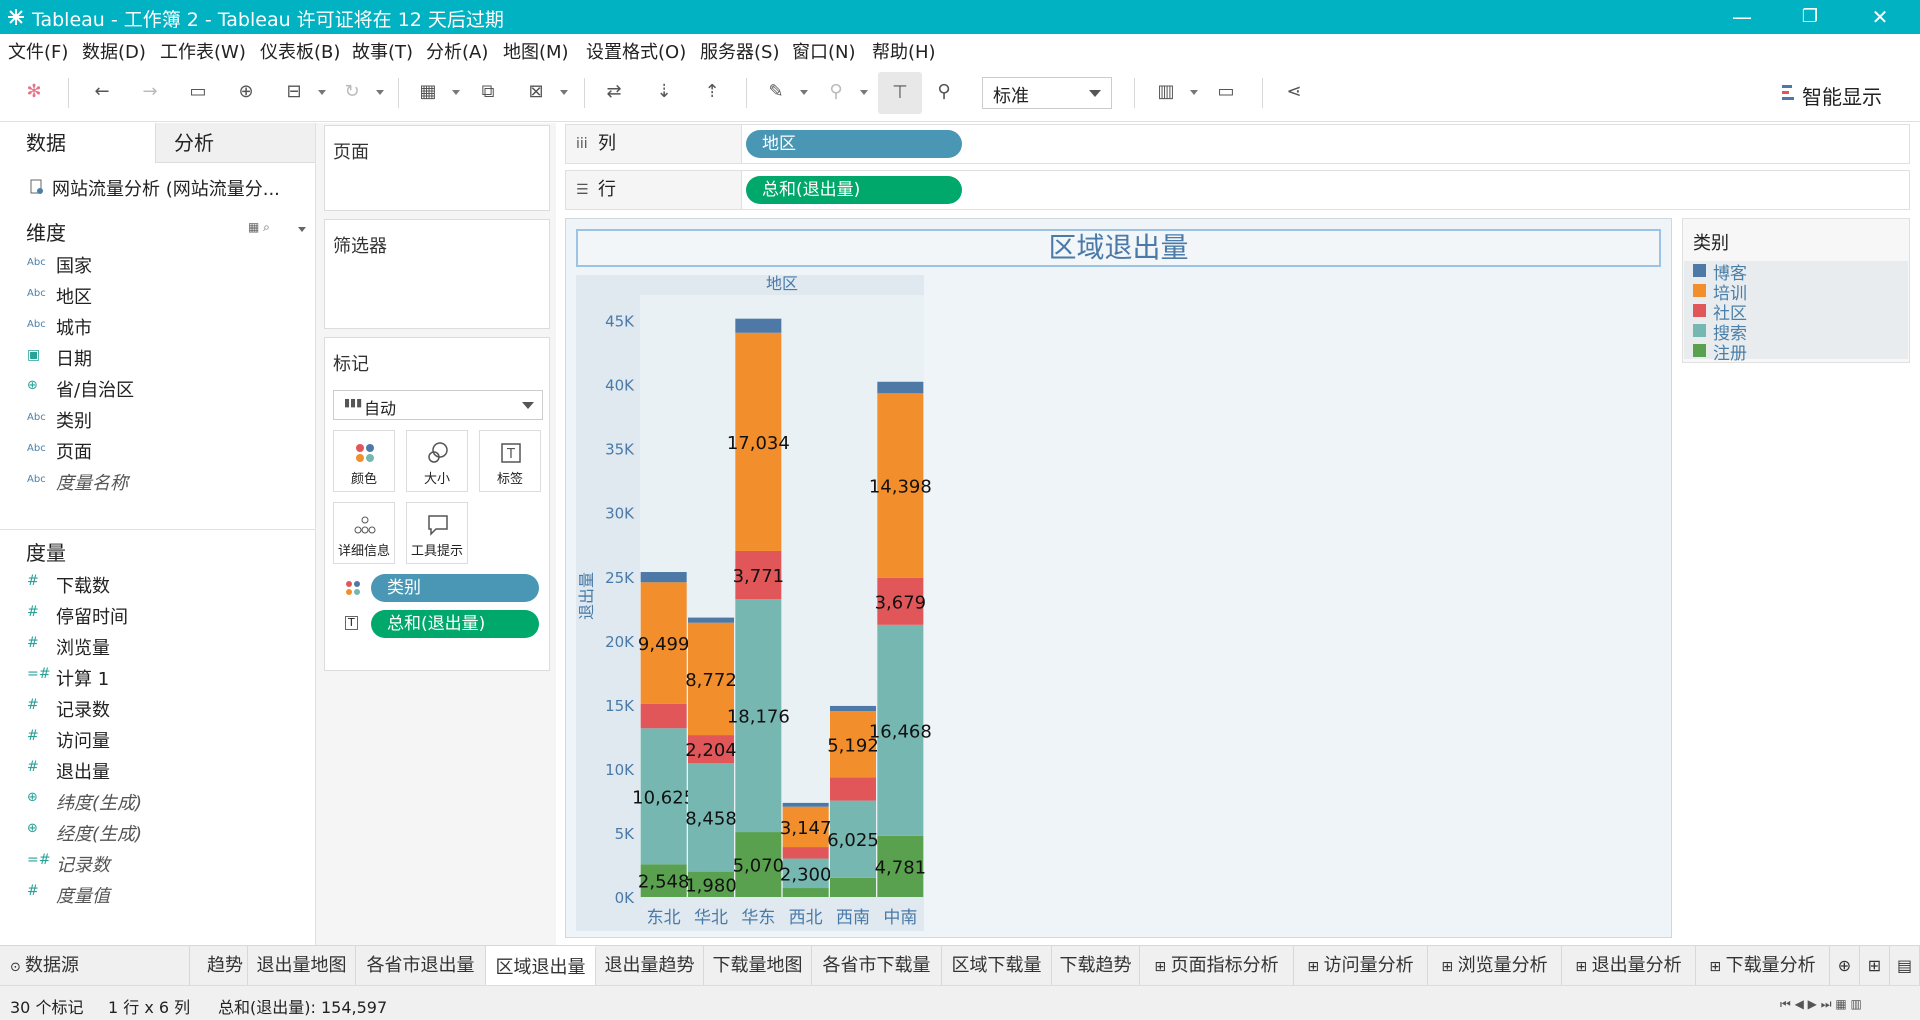 Image resolution: width=1920 pixels, height=1020 pixels. I want to click on chart-title: 区域退出量, so click(1118, 248).